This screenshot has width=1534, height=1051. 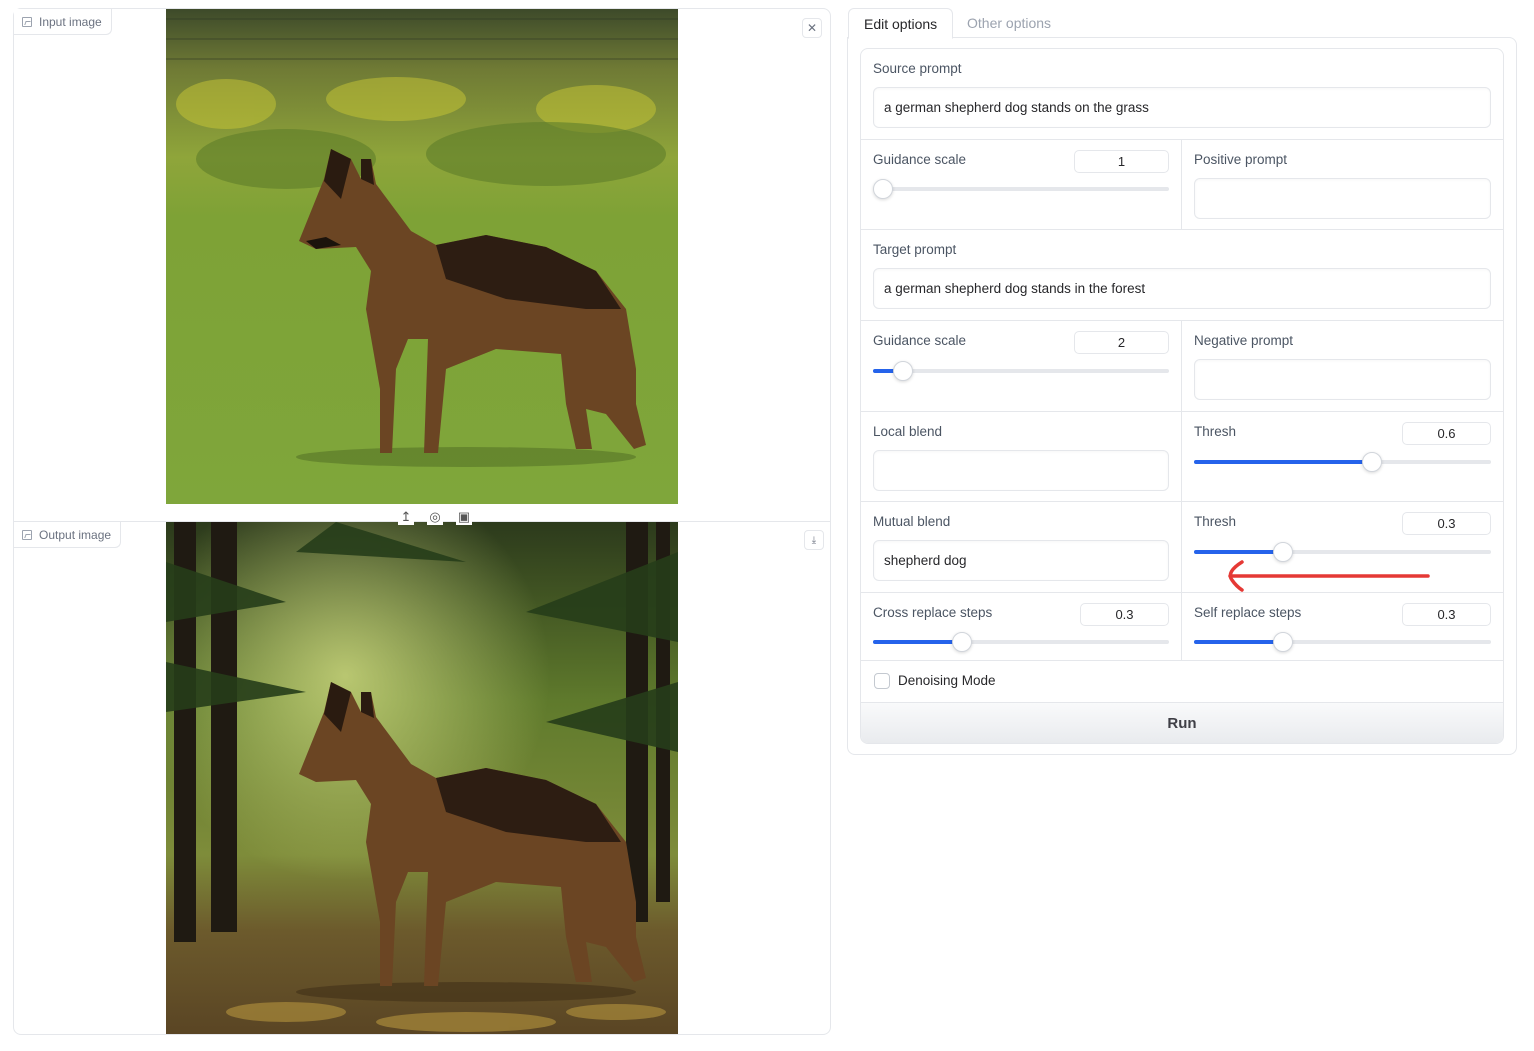 I want to click on denoising-mode-row: Denoising Mode, so click(x=1182, y=682).